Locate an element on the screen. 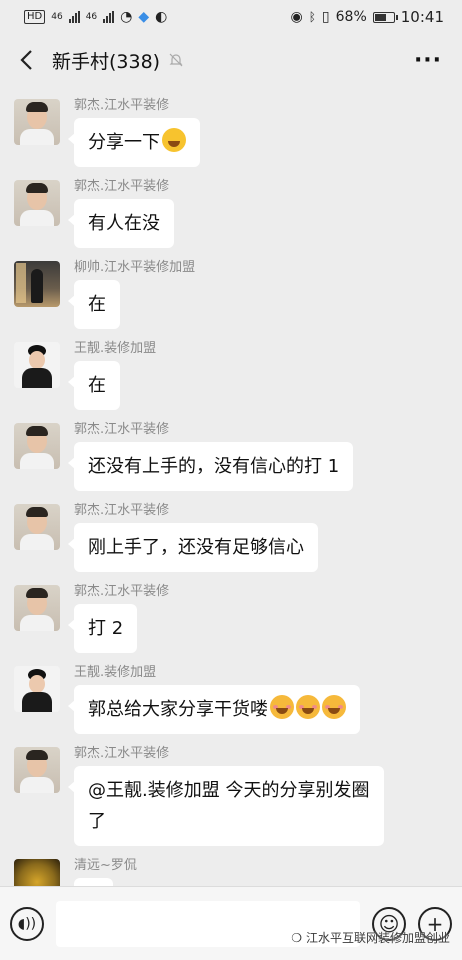 The image size is (462, 960). message-row: 郭杰.江水平装修分享一下 is located at coordinates (231, 132).